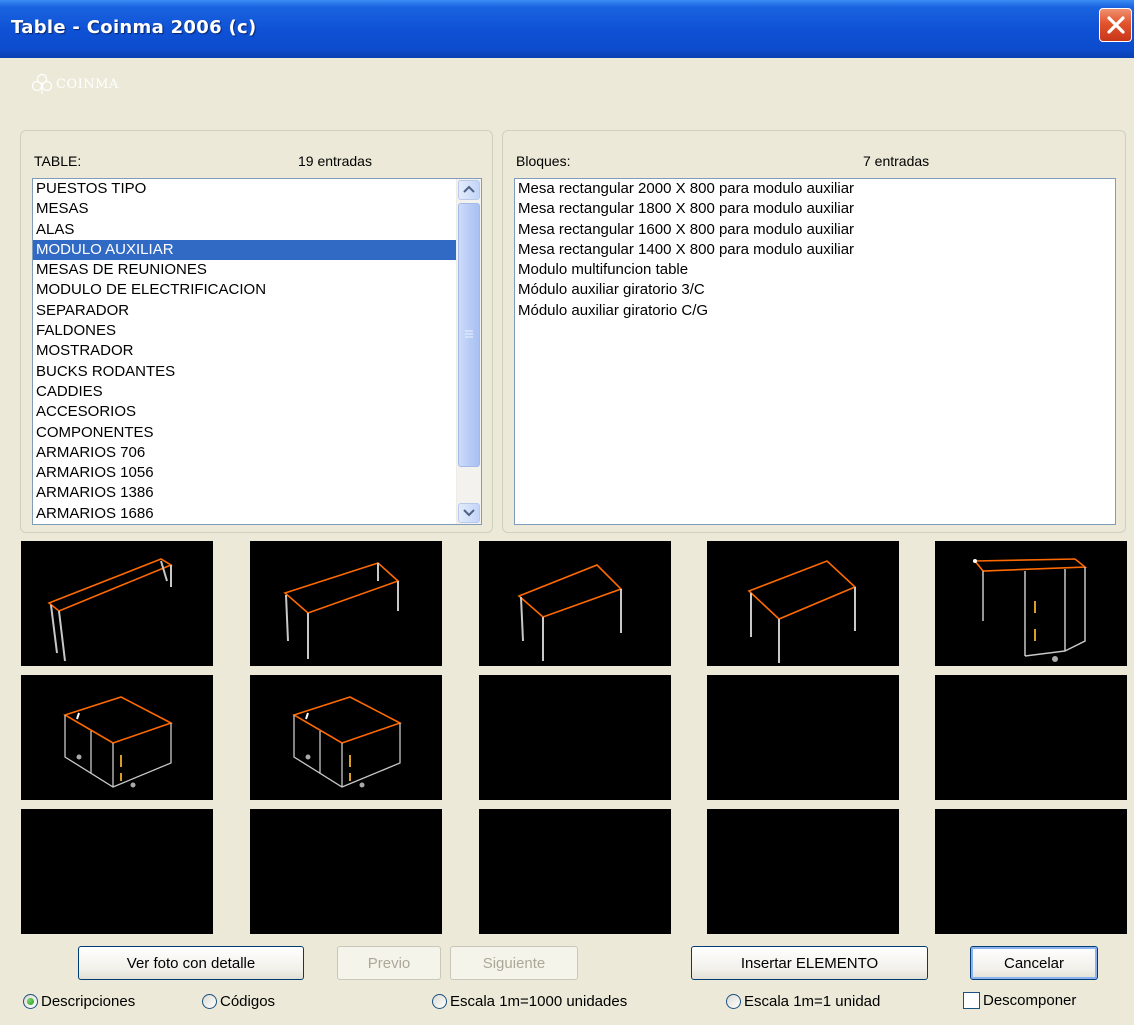 Image resolution: width=1134 pixels, height=1025 pixels. What do you see at coordinates (815, 270) in the screenshot?
I see `bloques-list-item: Modulo multifuncion table` at bounding box center [815, 270].